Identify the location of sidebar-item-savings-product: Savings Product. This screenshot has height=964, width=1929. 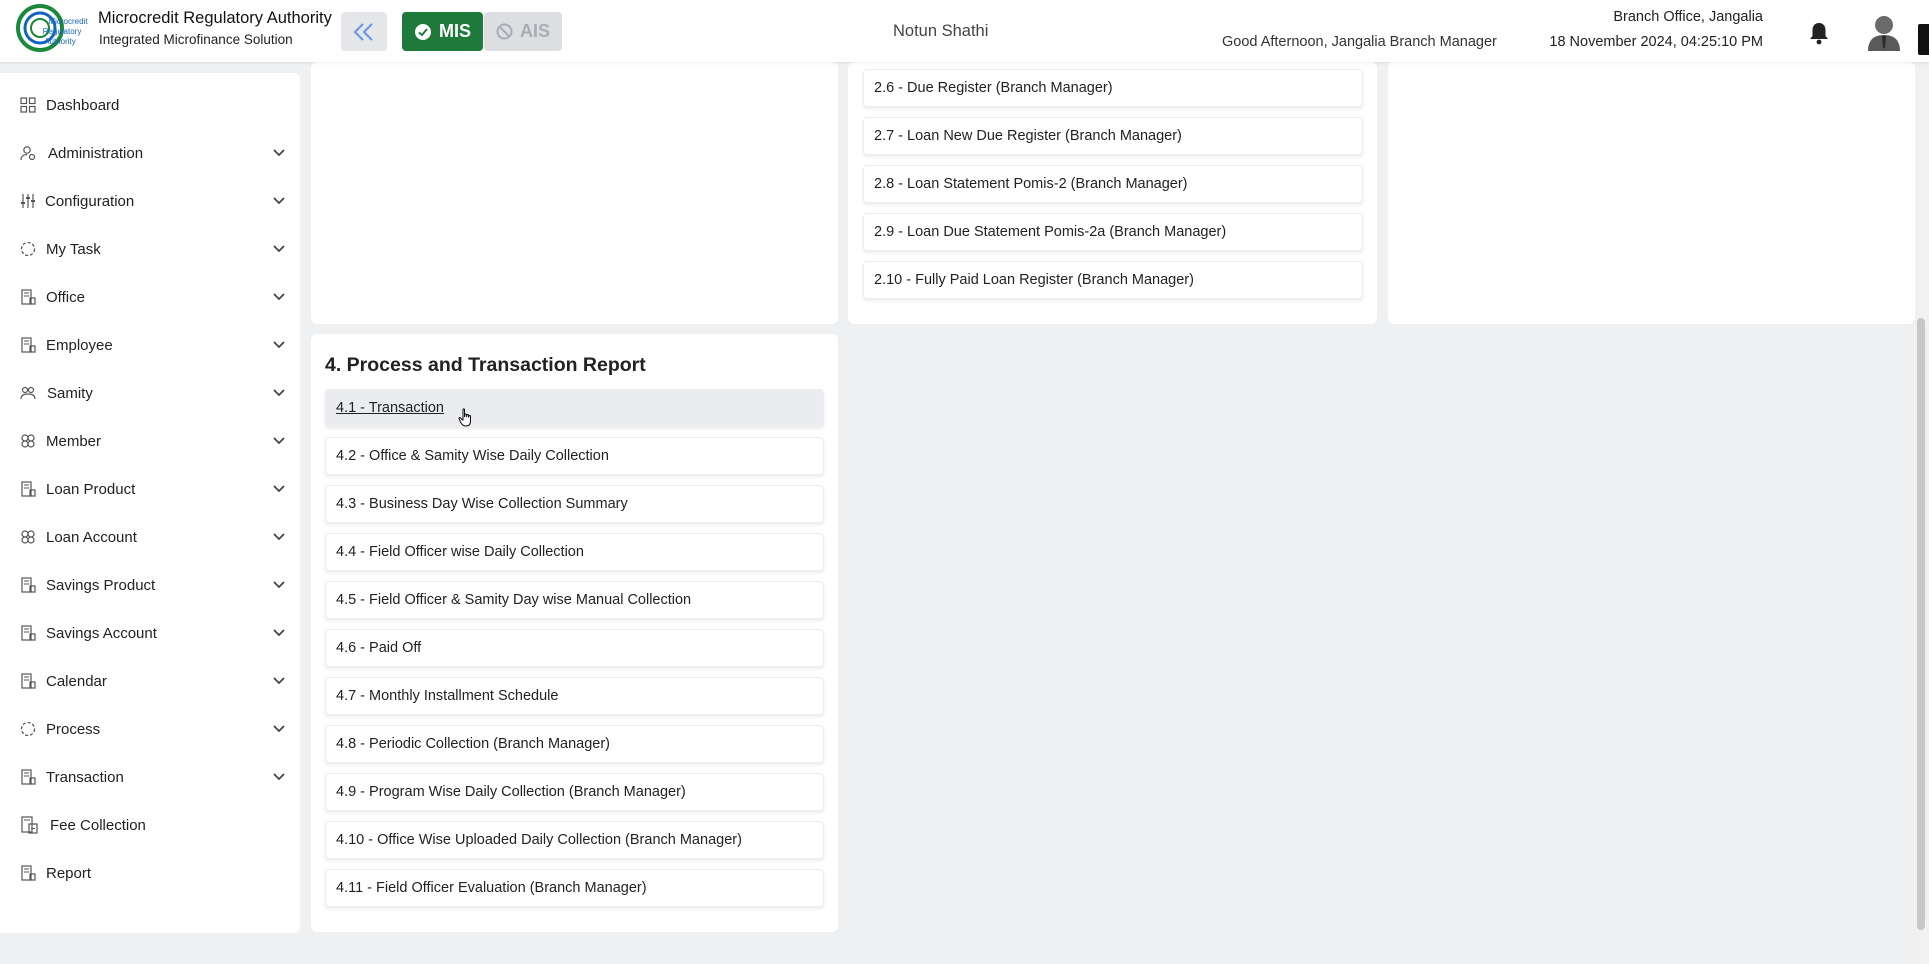
(150, 585).